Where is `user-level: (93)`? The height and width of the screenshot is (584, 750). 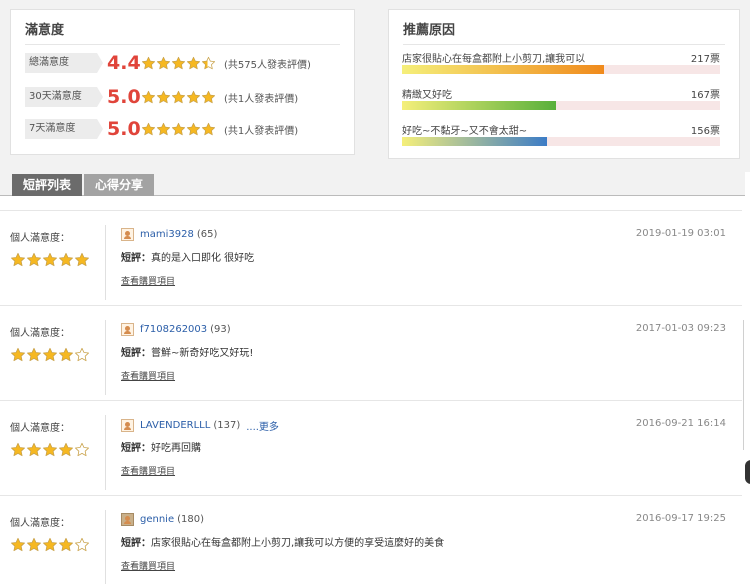 user-level: (93) is located at coordinates (220, 329).